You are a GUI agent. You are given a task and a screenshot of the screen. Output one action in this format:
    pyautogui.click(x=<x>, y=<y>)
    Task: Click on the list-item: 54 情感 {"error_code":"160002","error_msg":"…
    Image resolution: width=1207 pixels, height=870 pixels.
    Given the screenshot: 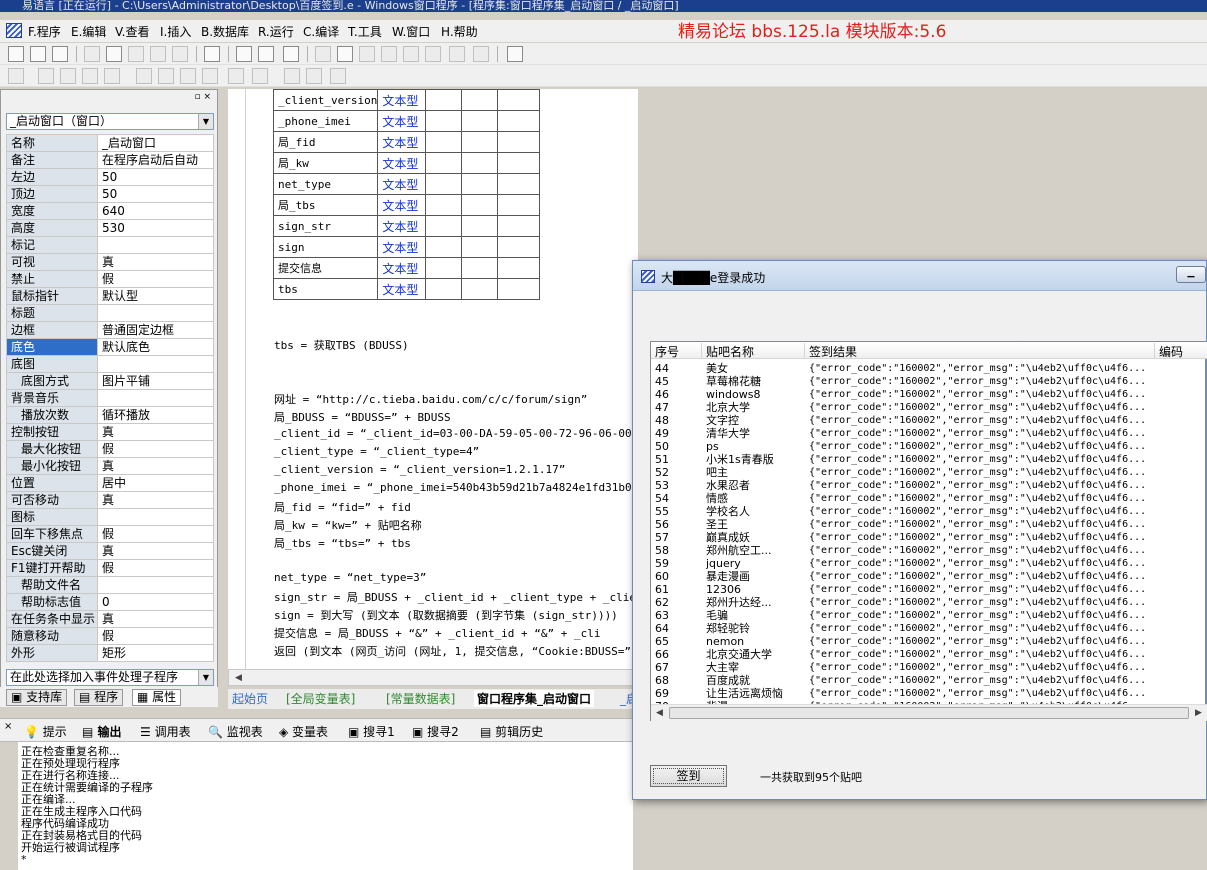 What is the action you would take?
    pyautogui.click(x=929, y=498)
    